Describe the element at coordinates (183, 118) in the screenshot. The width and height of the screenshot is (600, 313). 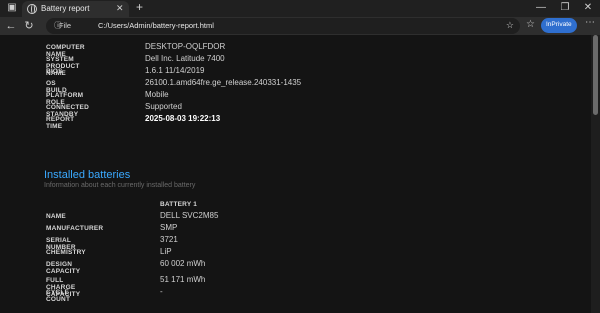
I see `system-info-value: 2025-08-03 19:22:13` at that location.